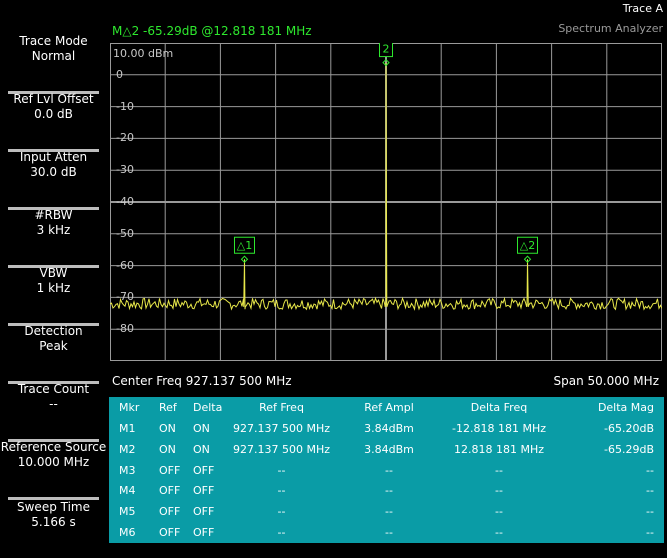 This screenshot has width=667, height=558. Describe the element at coordinates (208, 407) in the screenshot. I see `column-header: Delta` at that location.